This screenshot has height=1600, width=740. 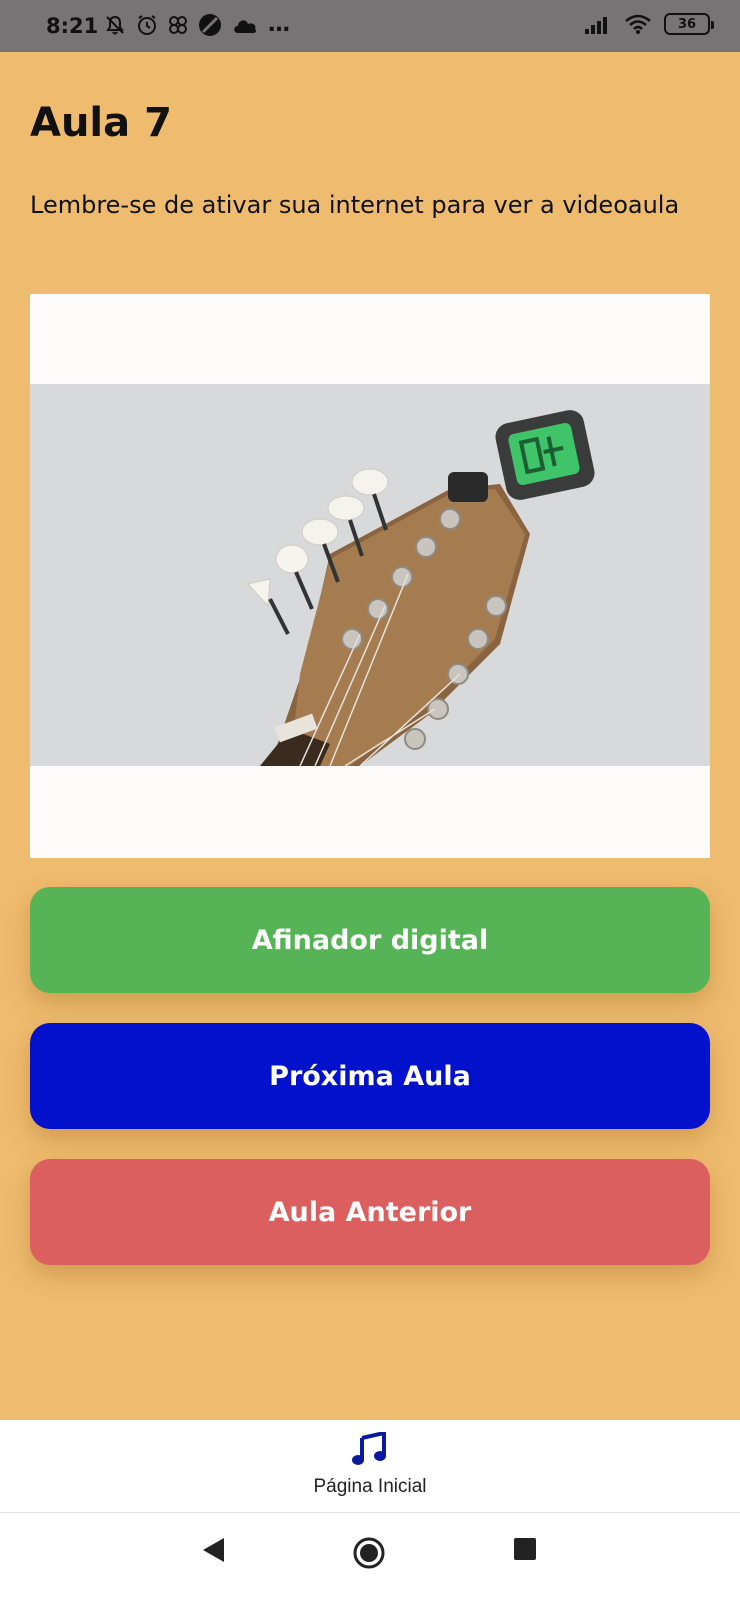 What do you see at coordinates (525, 1549) in the screenshot?
I see `recents-icon` at bounding box center [525, 1549].